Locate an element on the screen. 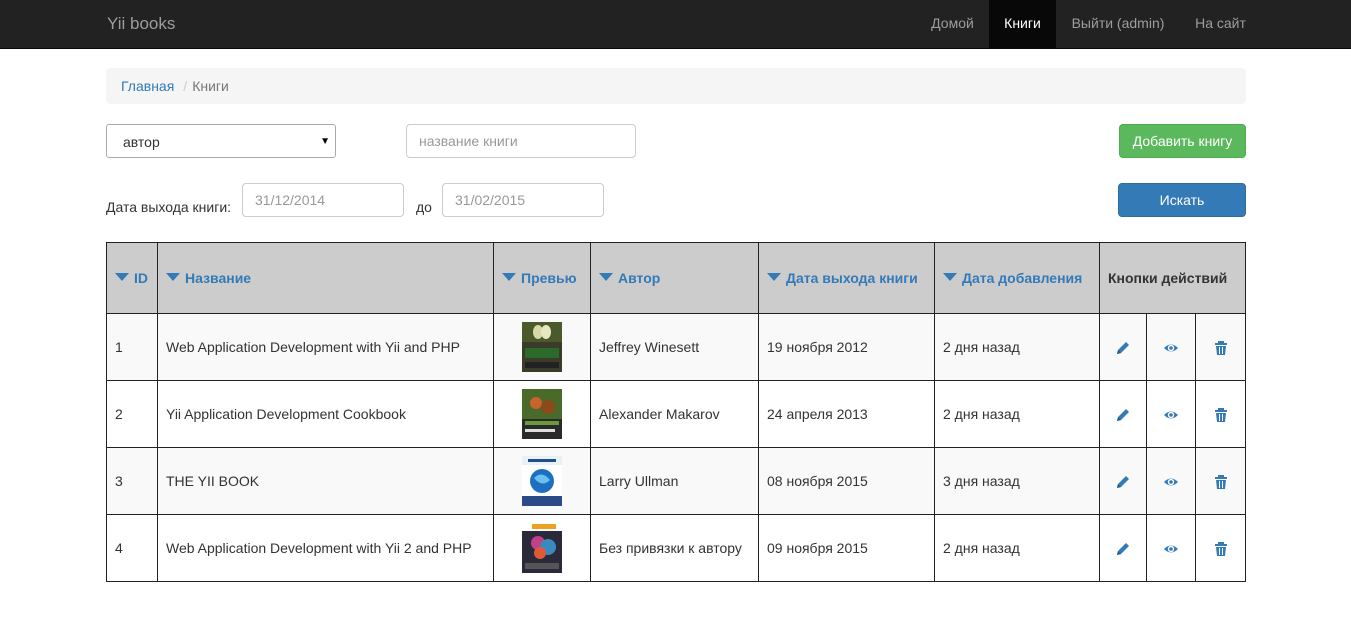 This screenshot has height=621, width=1351. nav-site: На сайт is located at coordinates (1220, 24).